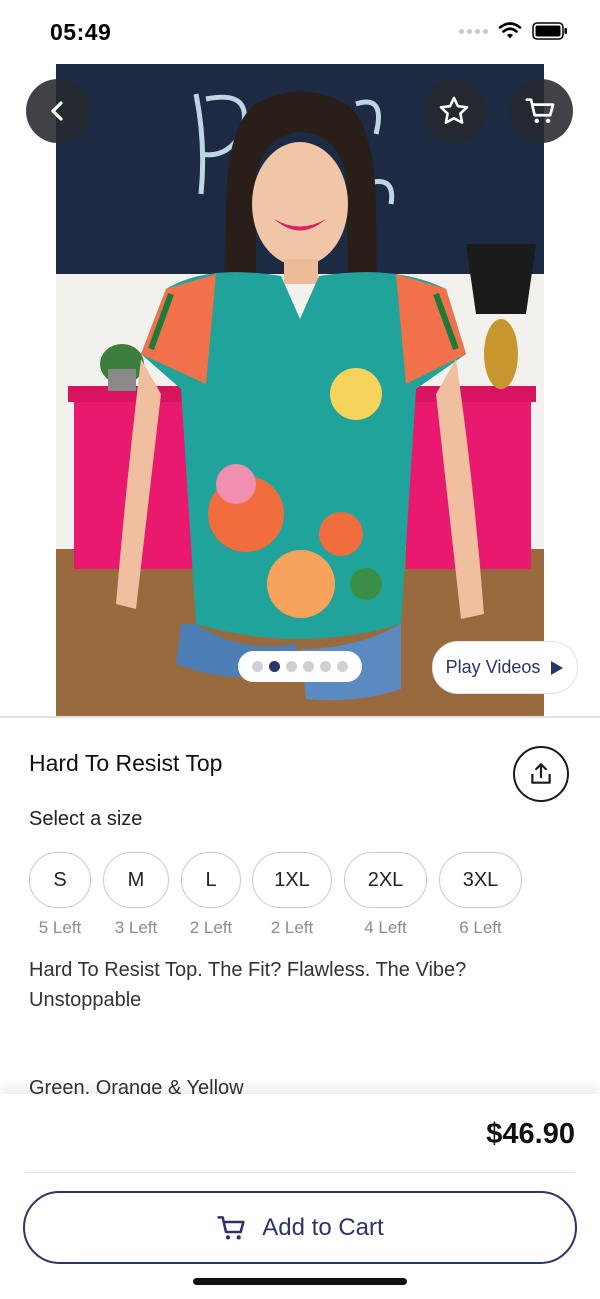  What do you see at coordinates (136, 927) in the screenshot?
I see `size-stock-m: 3 Left` at bounding box center [136, 927].